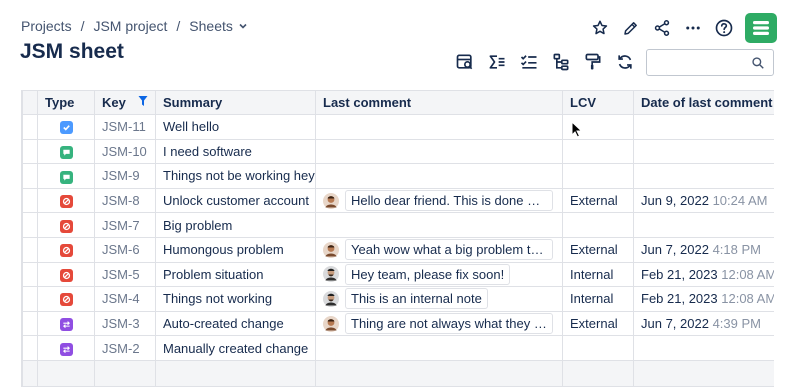 This screenshot has height=387, width=800. I want to click on last-comment-cell: Hello dear friend. This is done now!, so click(439, 200).